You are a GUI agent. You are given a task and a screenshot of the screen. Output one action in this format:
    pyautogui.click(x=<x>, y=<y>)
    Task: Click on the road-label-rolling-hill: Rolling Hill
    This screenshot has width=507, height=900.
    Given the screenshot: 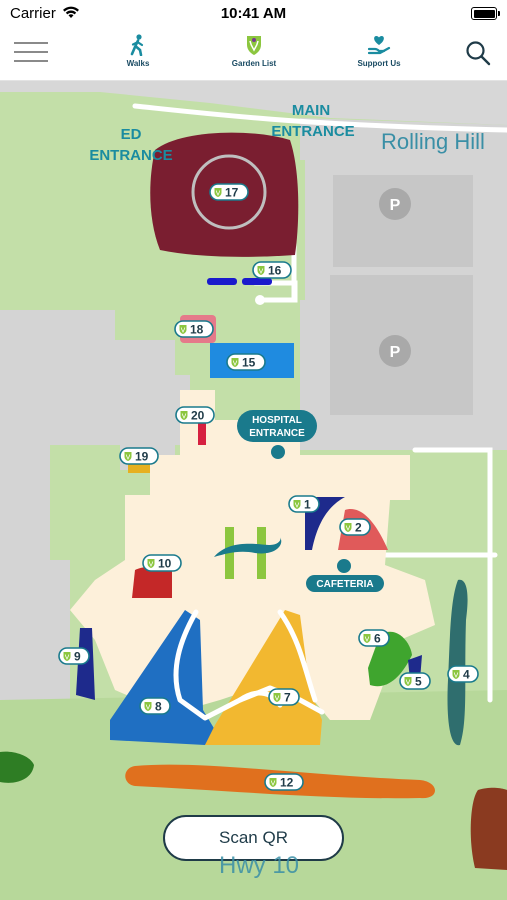 What is the action you would take?
    pyautogui.click(x=433, y=141)
    